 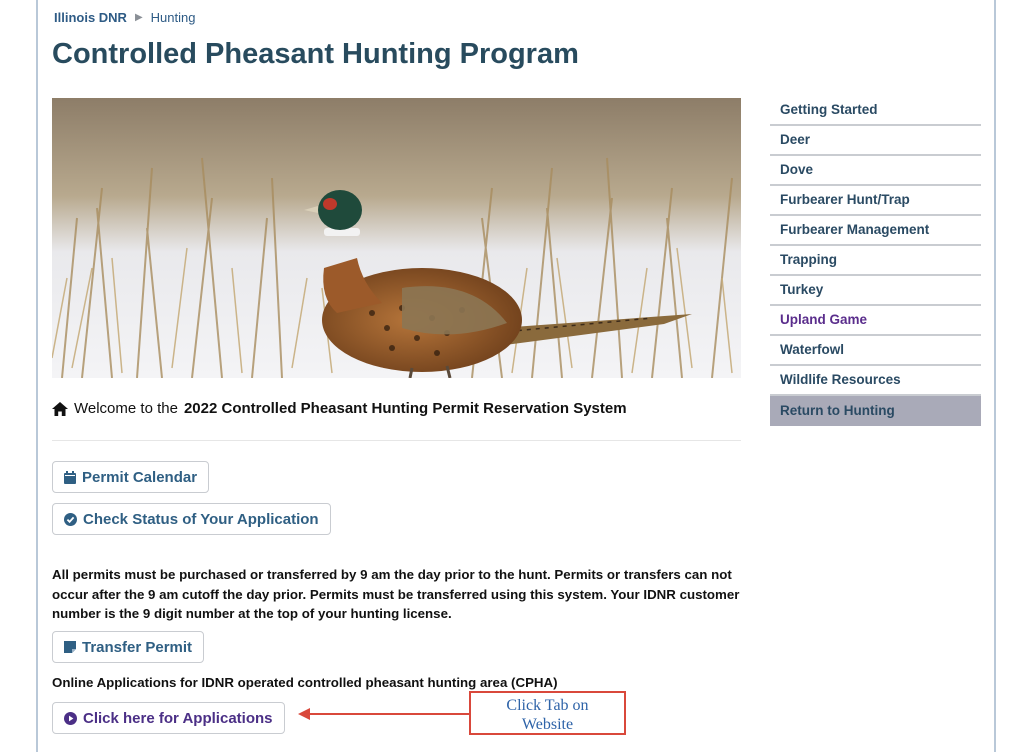 What do you see at coordinates (137, 647) in the screenshot?
I see `transfer-permit-label: Transfer Permit` at bounding box center [137, 647].